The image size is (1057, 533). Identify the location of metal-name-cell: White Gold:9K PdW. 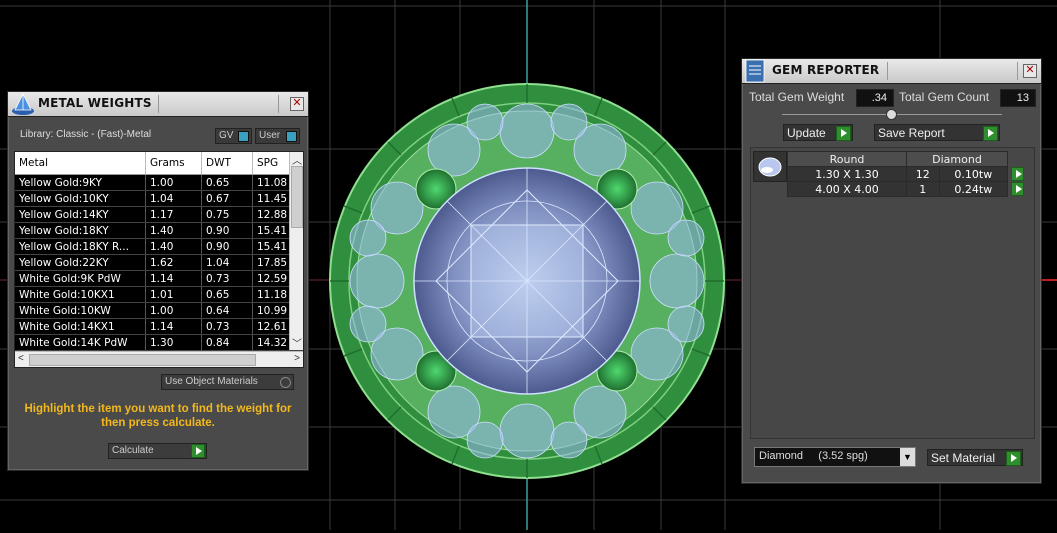
(80, 278).